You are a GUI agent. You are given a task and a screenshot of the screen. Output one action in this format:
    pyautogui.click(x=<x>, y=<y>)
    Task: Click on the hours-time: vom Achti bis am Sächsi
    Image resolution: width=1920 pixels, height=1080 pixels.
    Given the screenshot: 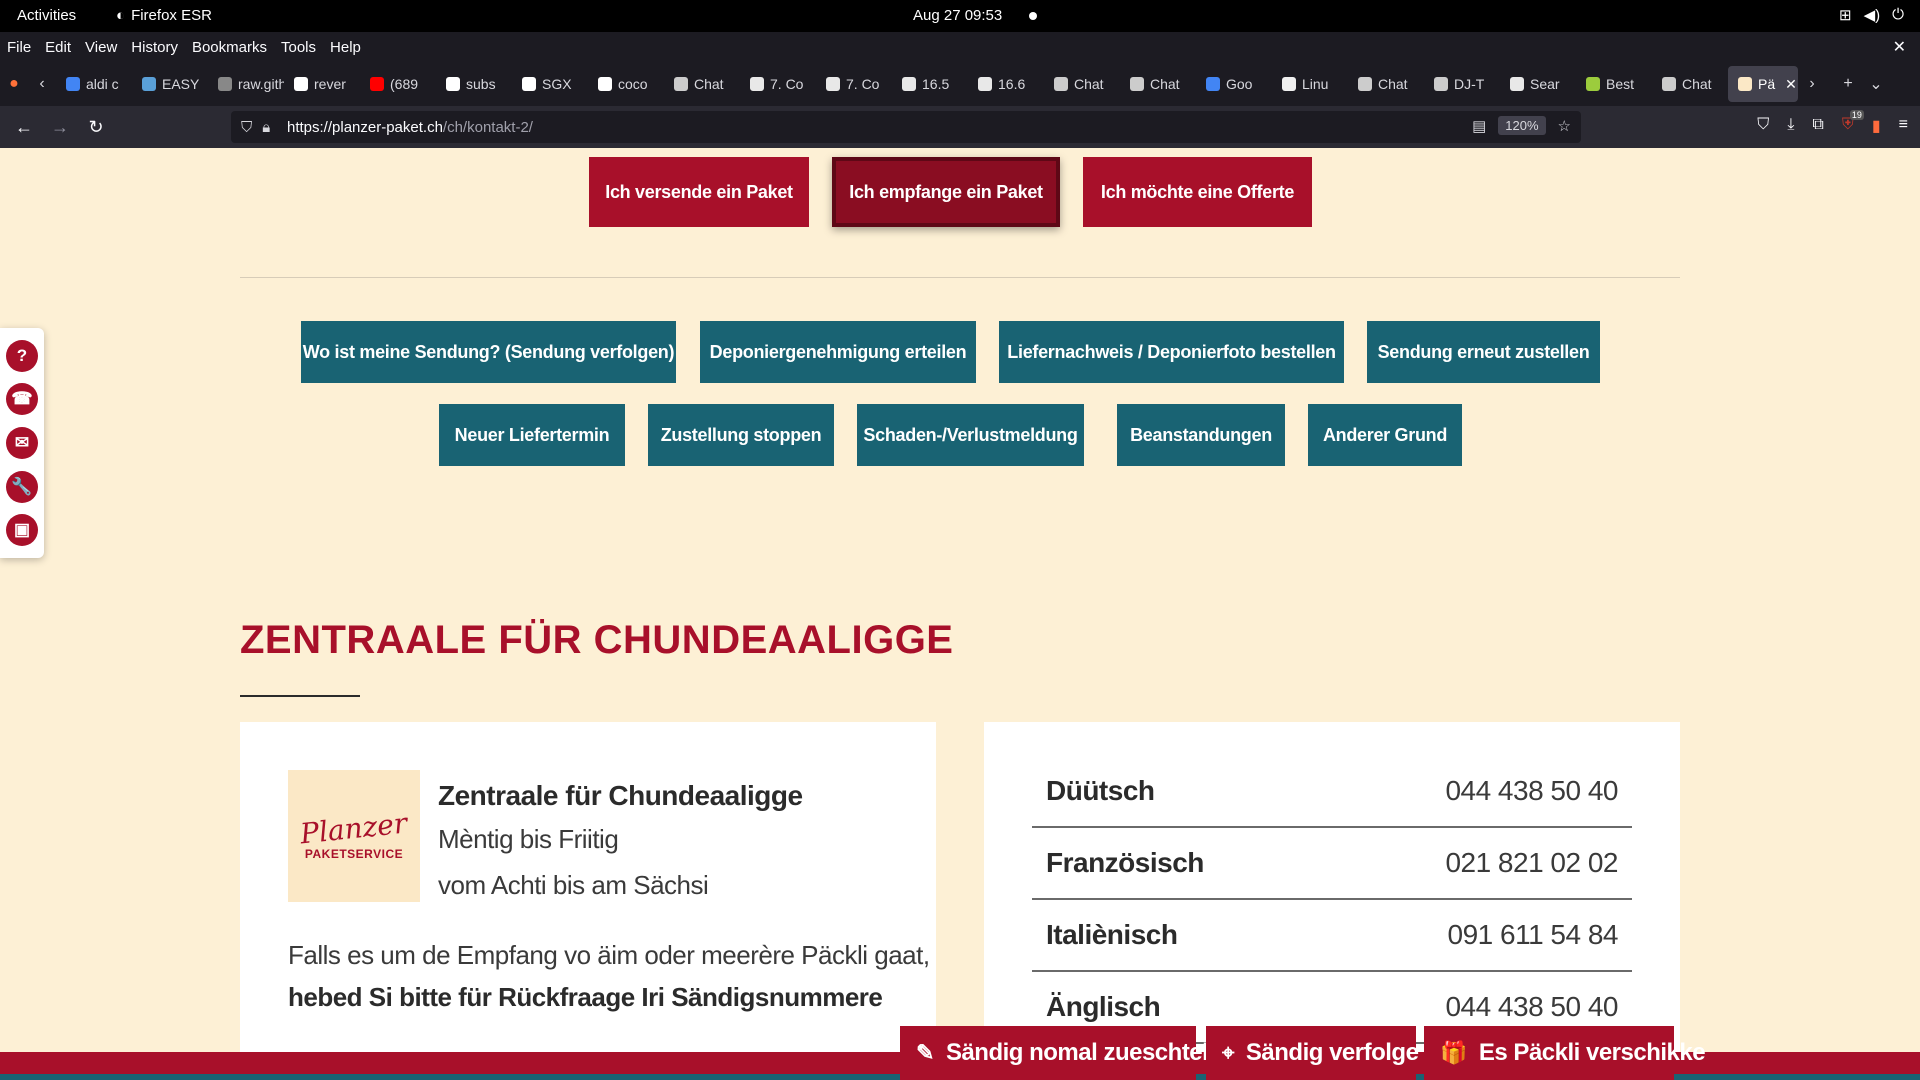 What is the action you would take?
    pyautogui.click(x=573, y=885)
    